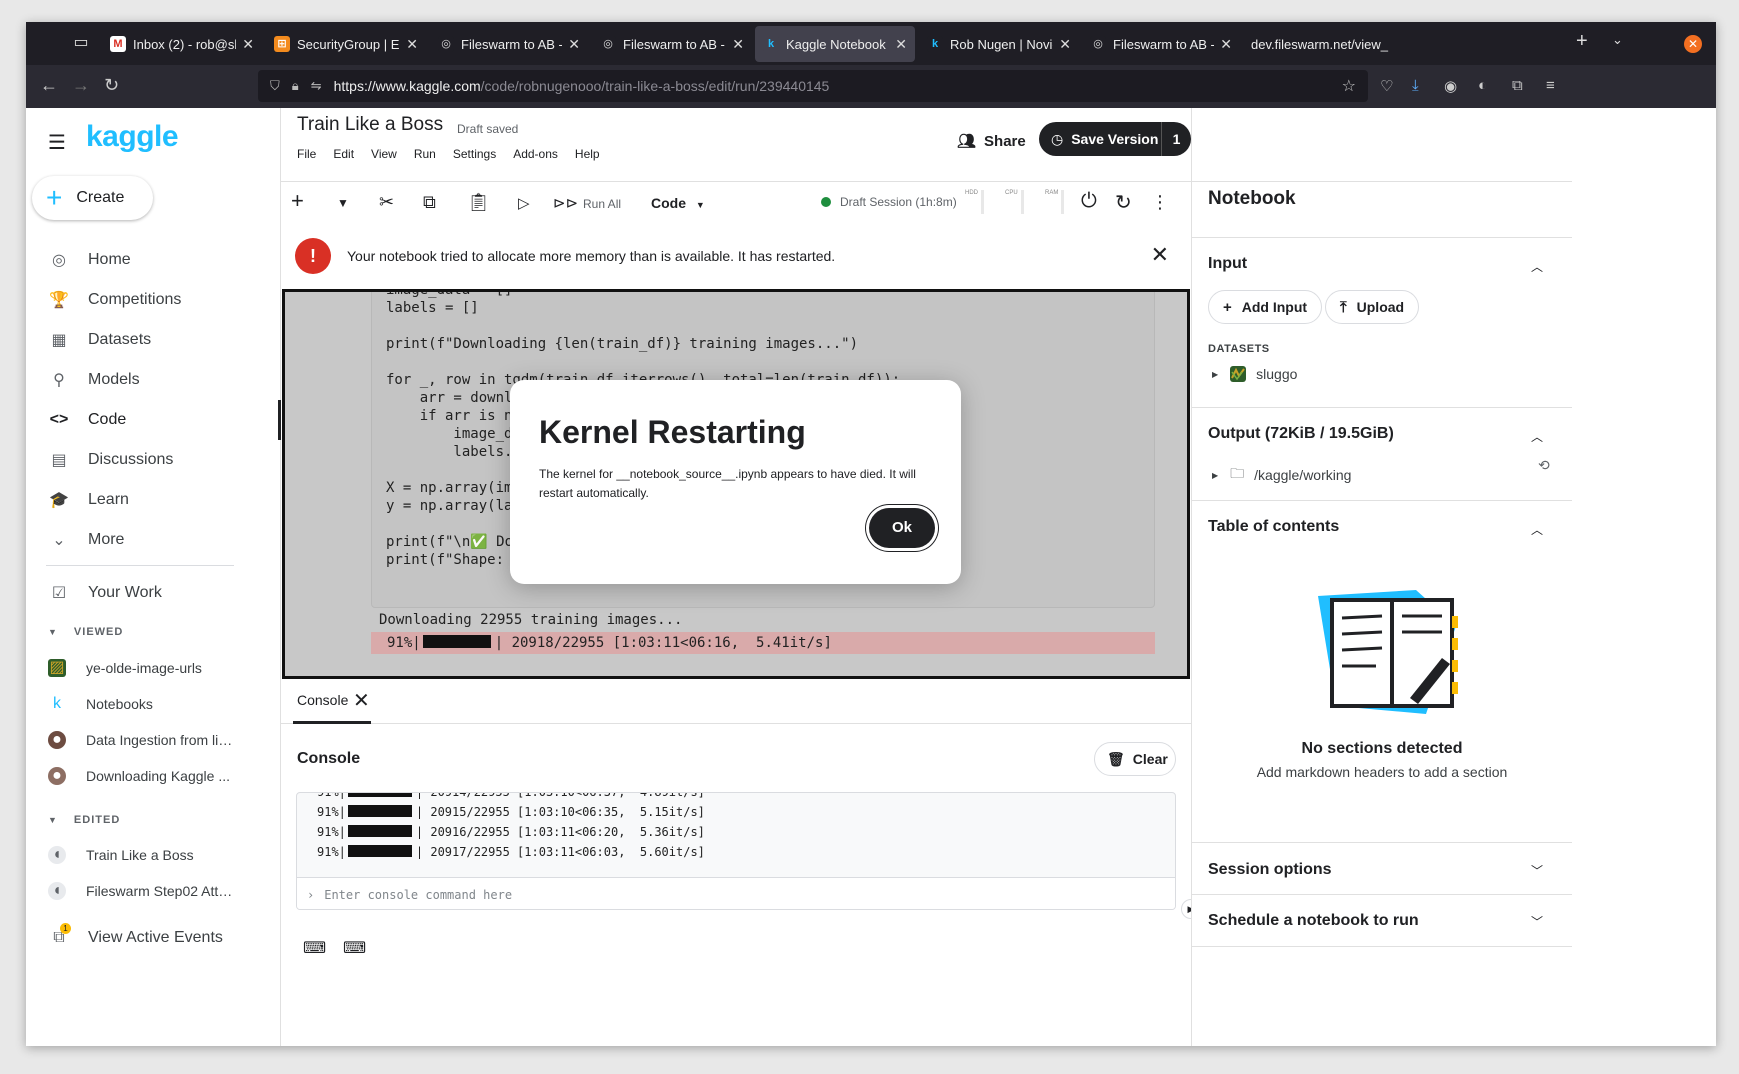 The width and height of the screenshot is (1739, 1074). What do you see at coordinates (384, 154) in the screenshot?
I see `menu-view: View` at bounding box center [384, 154].